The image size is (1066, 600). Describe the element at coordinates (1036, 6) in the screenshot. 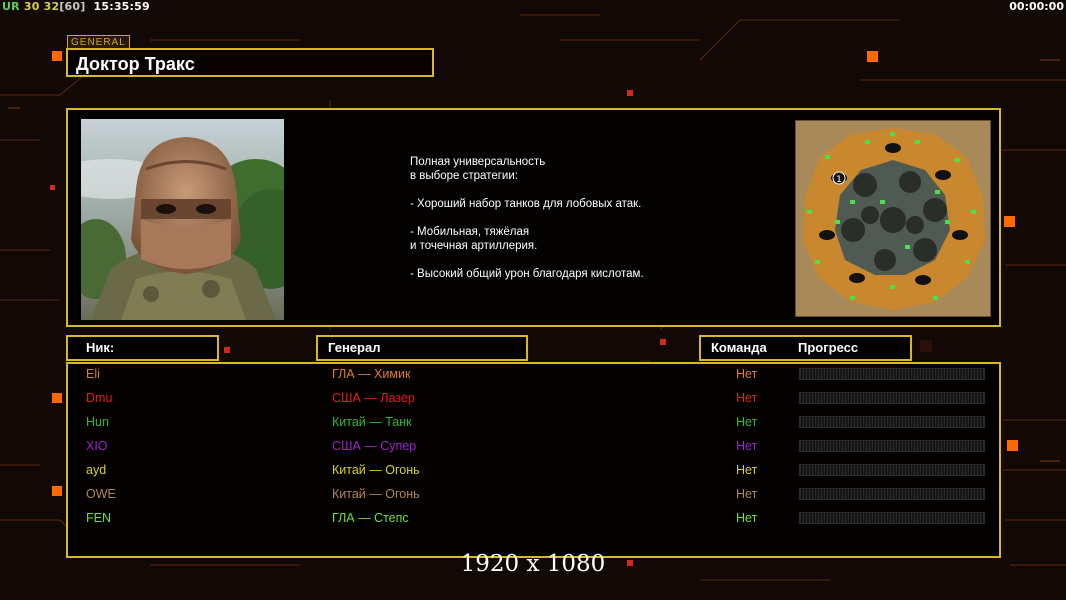

I see `game-timer: 00:00:00` at that location.